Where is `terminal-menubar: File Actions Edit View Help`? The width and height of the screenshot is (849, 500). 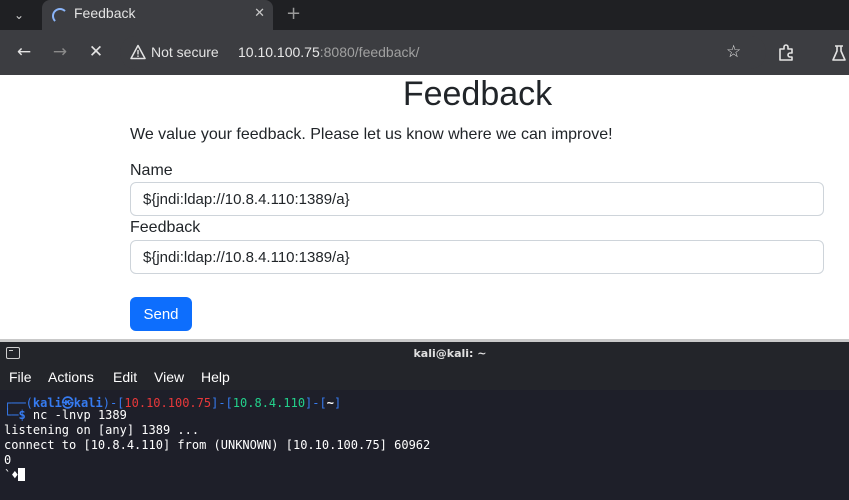
terminal-menubar: File Actions Edit View Help is located at coordinates (424, 378).